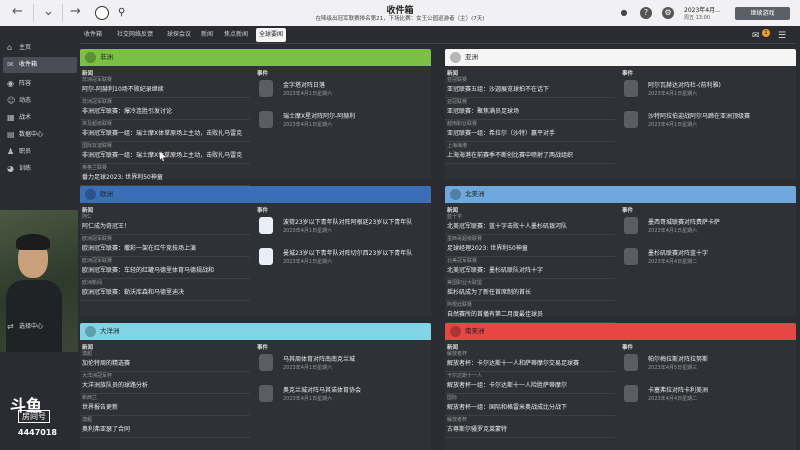  Describe the element at coordinates (40, 169) in the screenshot. I see `sidebar-item-training: ◕ 训练` at that location.